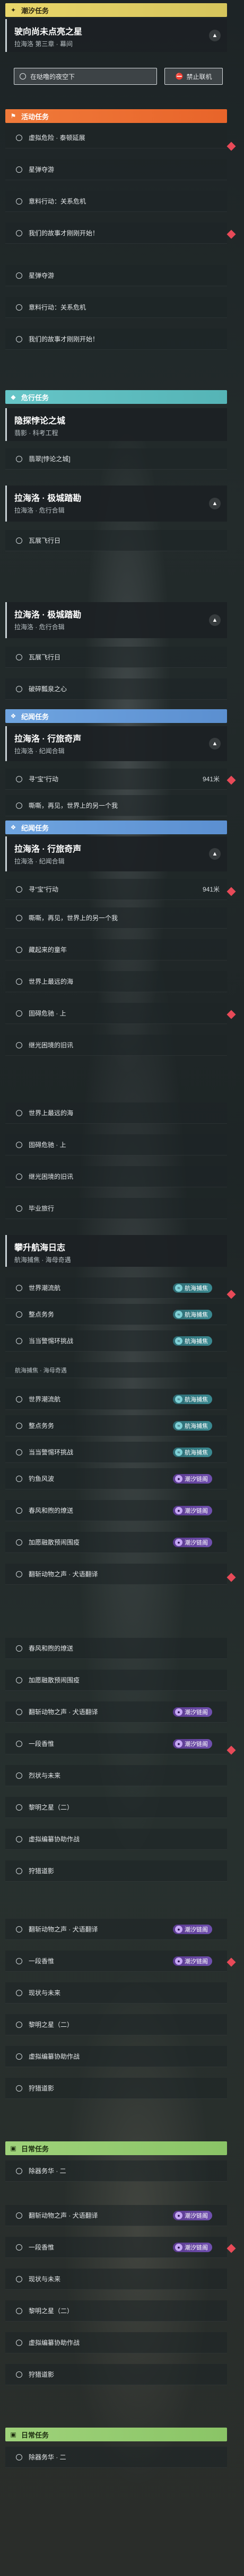 This screenshot has height=2576, width=244. I want to click on coop-icon: ⛔, so click(180, 76).